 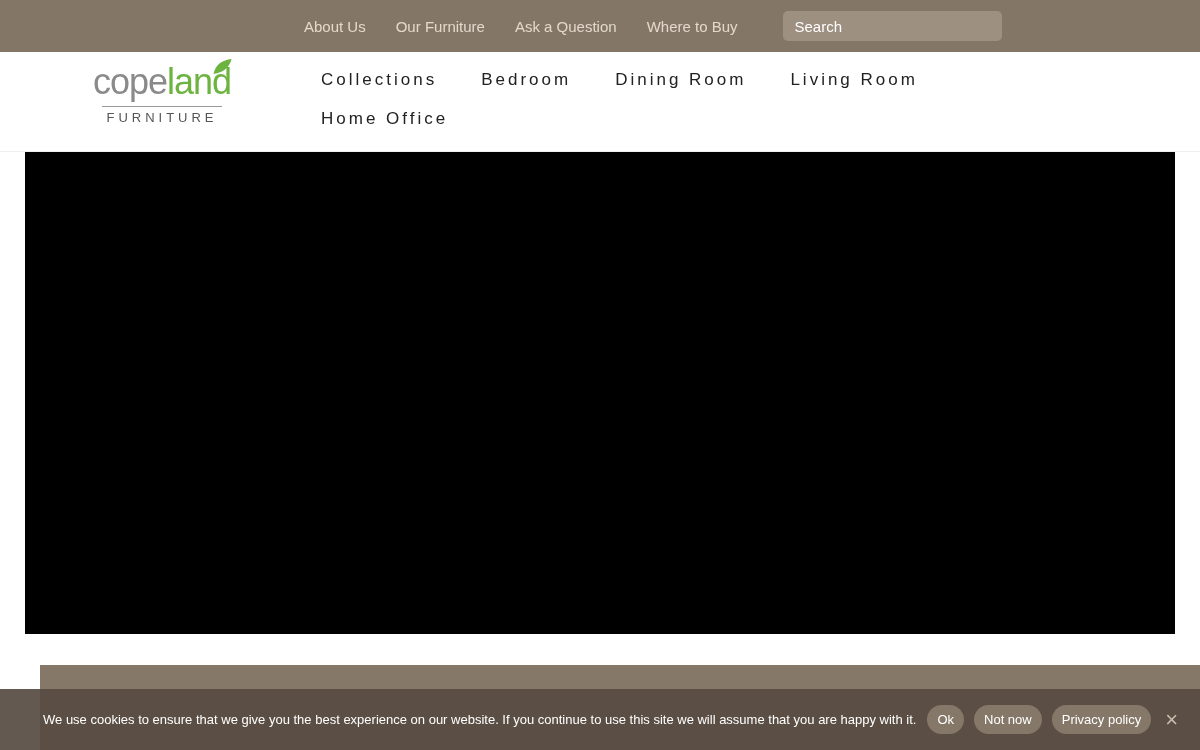 I want to click on close-button: ×, so click(x=1172, y=719).